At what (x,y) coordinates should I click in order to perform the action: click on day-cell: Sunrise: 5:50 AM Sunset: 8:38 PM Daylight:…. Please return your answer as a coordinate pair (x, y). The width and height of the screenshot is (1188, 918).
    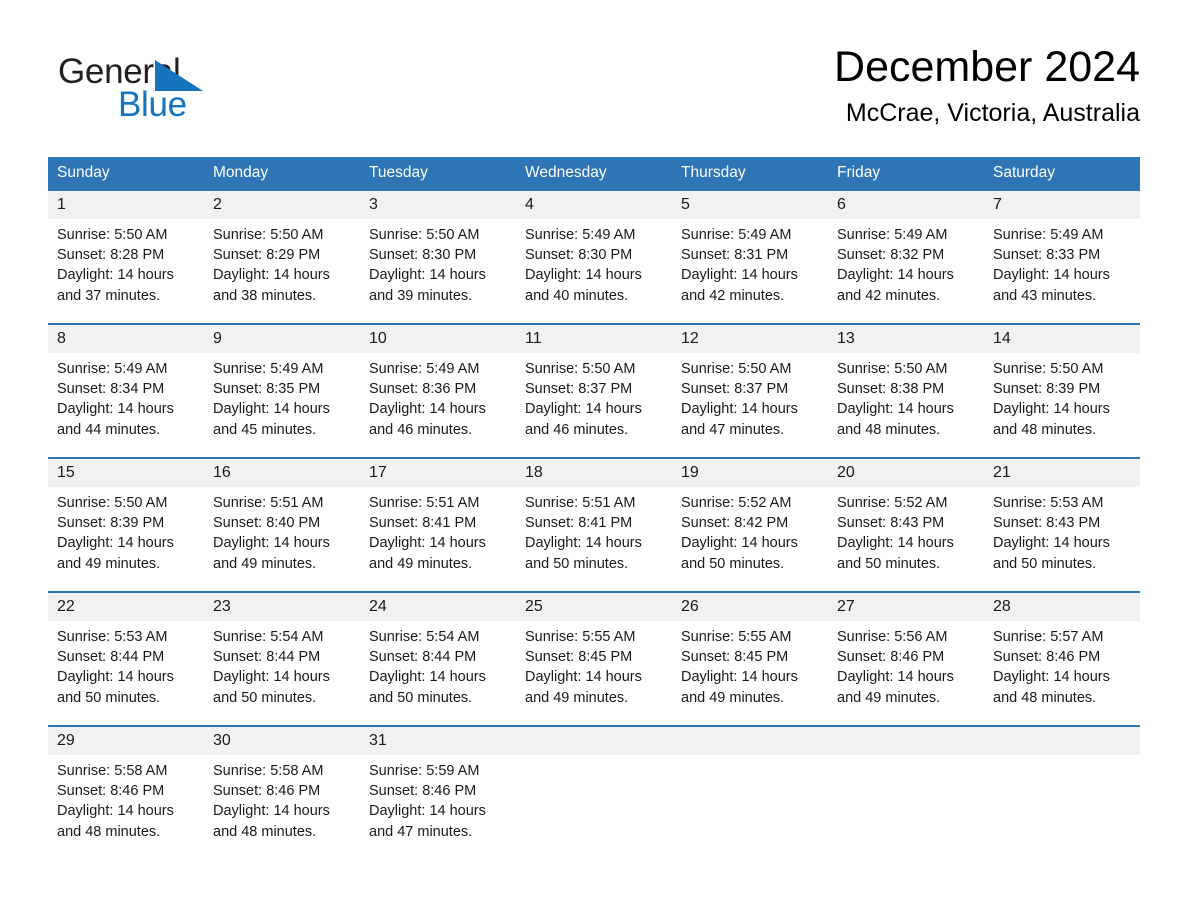
    Looking at the image, I should click on (906, 401).